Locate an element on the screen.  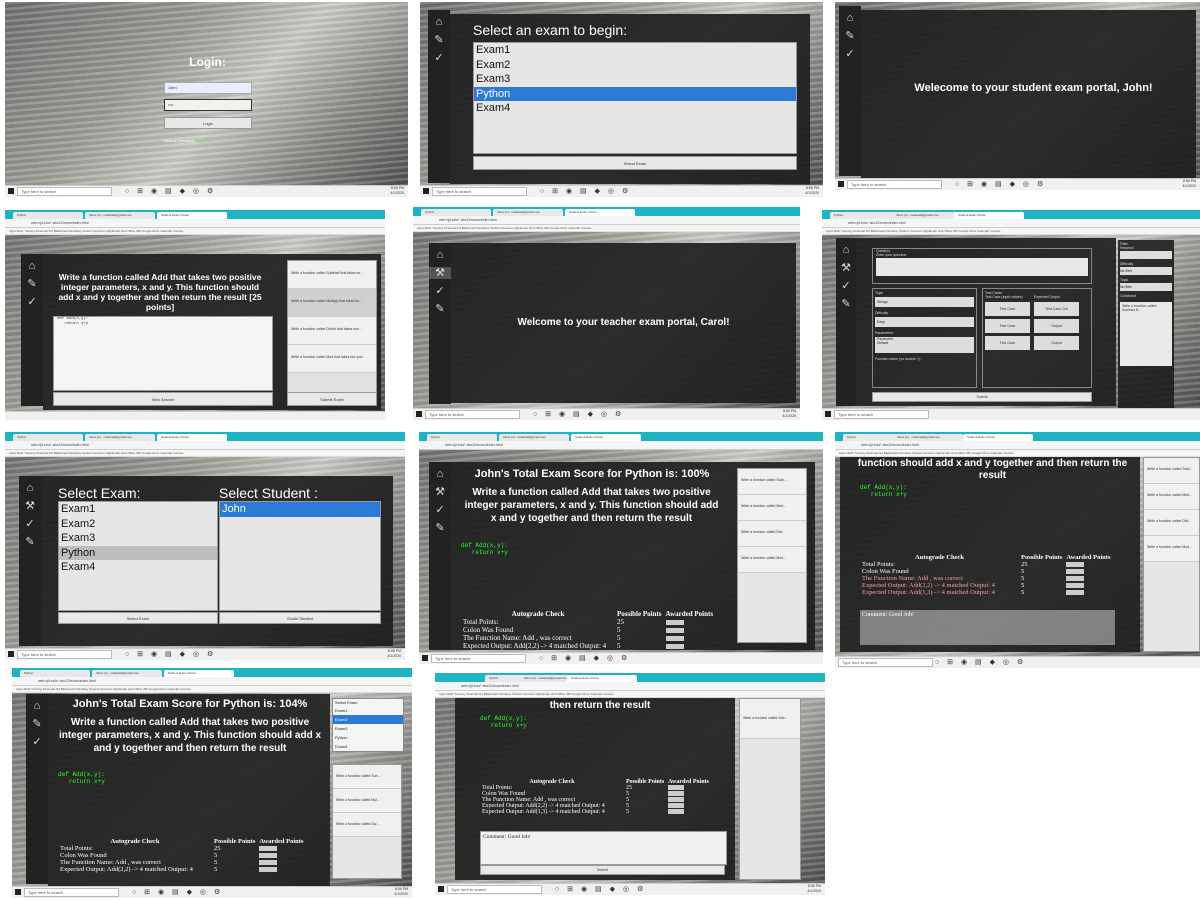
select-exam-button: Select Exam is located at coordinates (138, 618).